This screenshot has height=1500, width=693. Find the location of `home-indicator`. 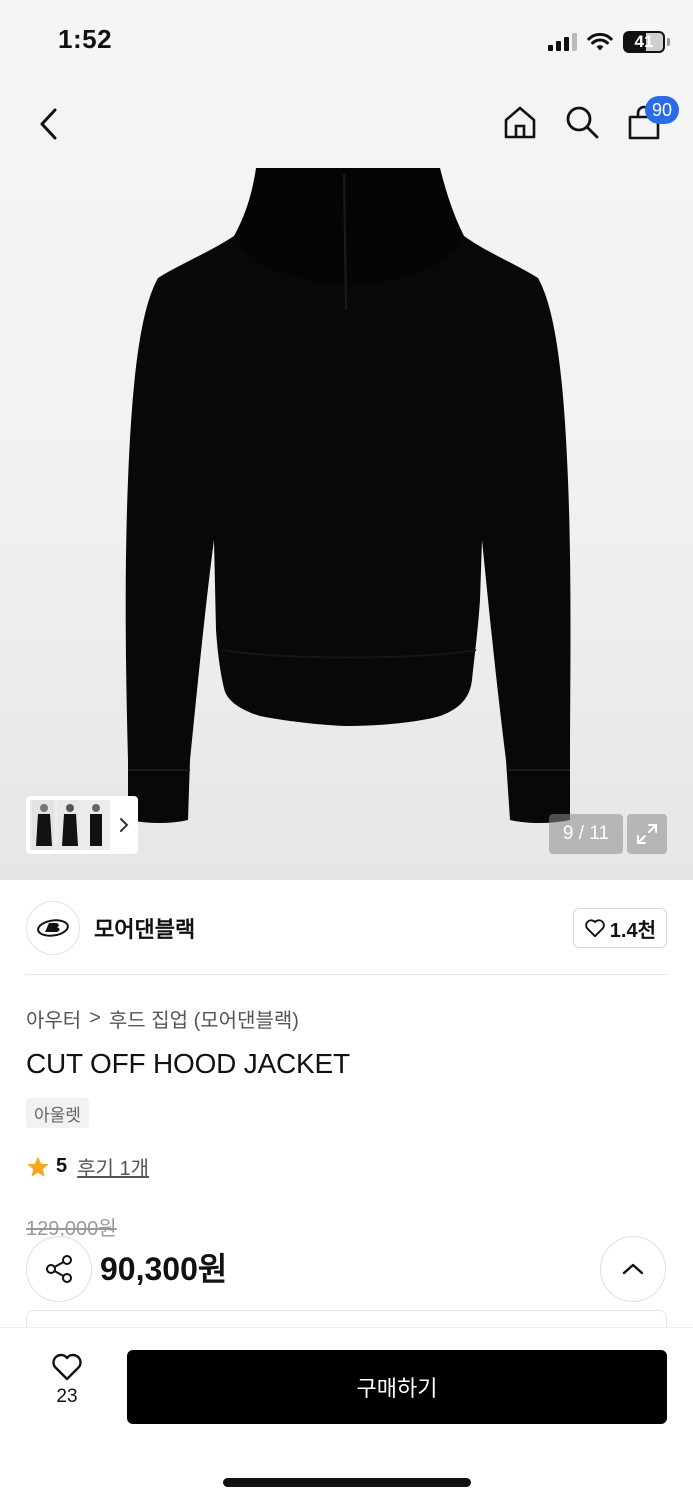

home-indicator is located at coordinates (347, 1482).